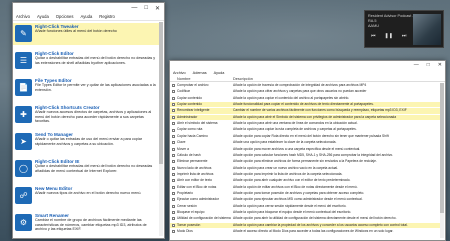  Describe the element at coordinates (391, 21) in the screenshot. I see `media-title: Resident Advisor Podcast - RA.5 AAMU` at that location.